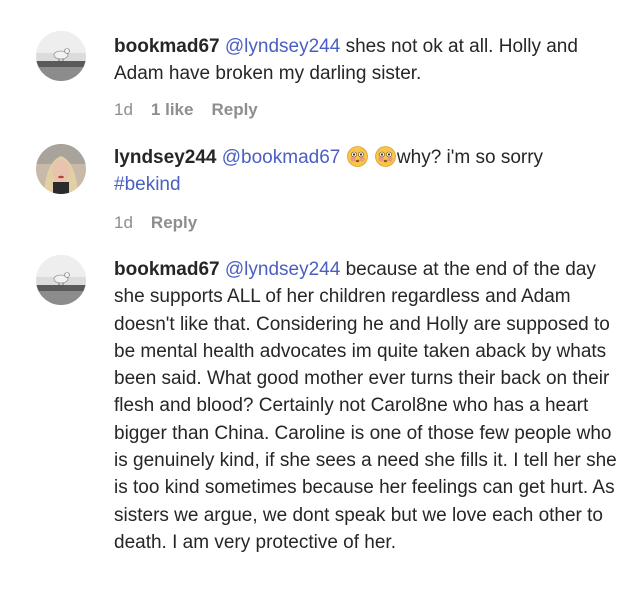  What do you see at coordinates (470, 157) in the screenshot?
I see `comment-body: why? i'm so sorry` at bounding box center [470, 157].